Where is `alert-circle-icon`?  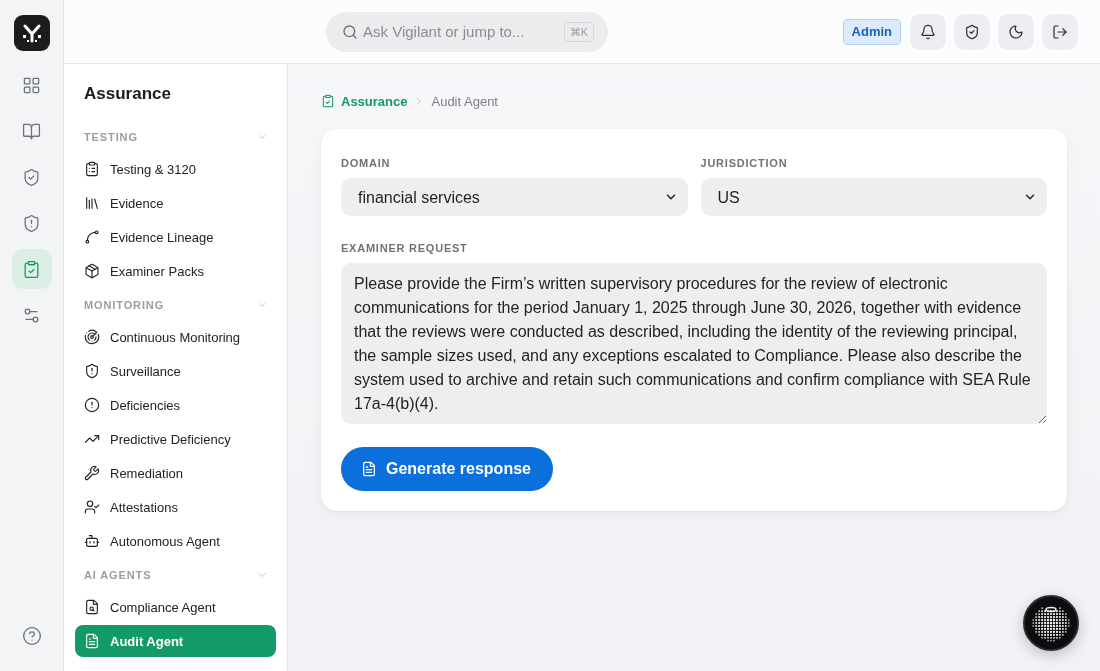
alert-circle-icon is located at coordinates (92, 405).